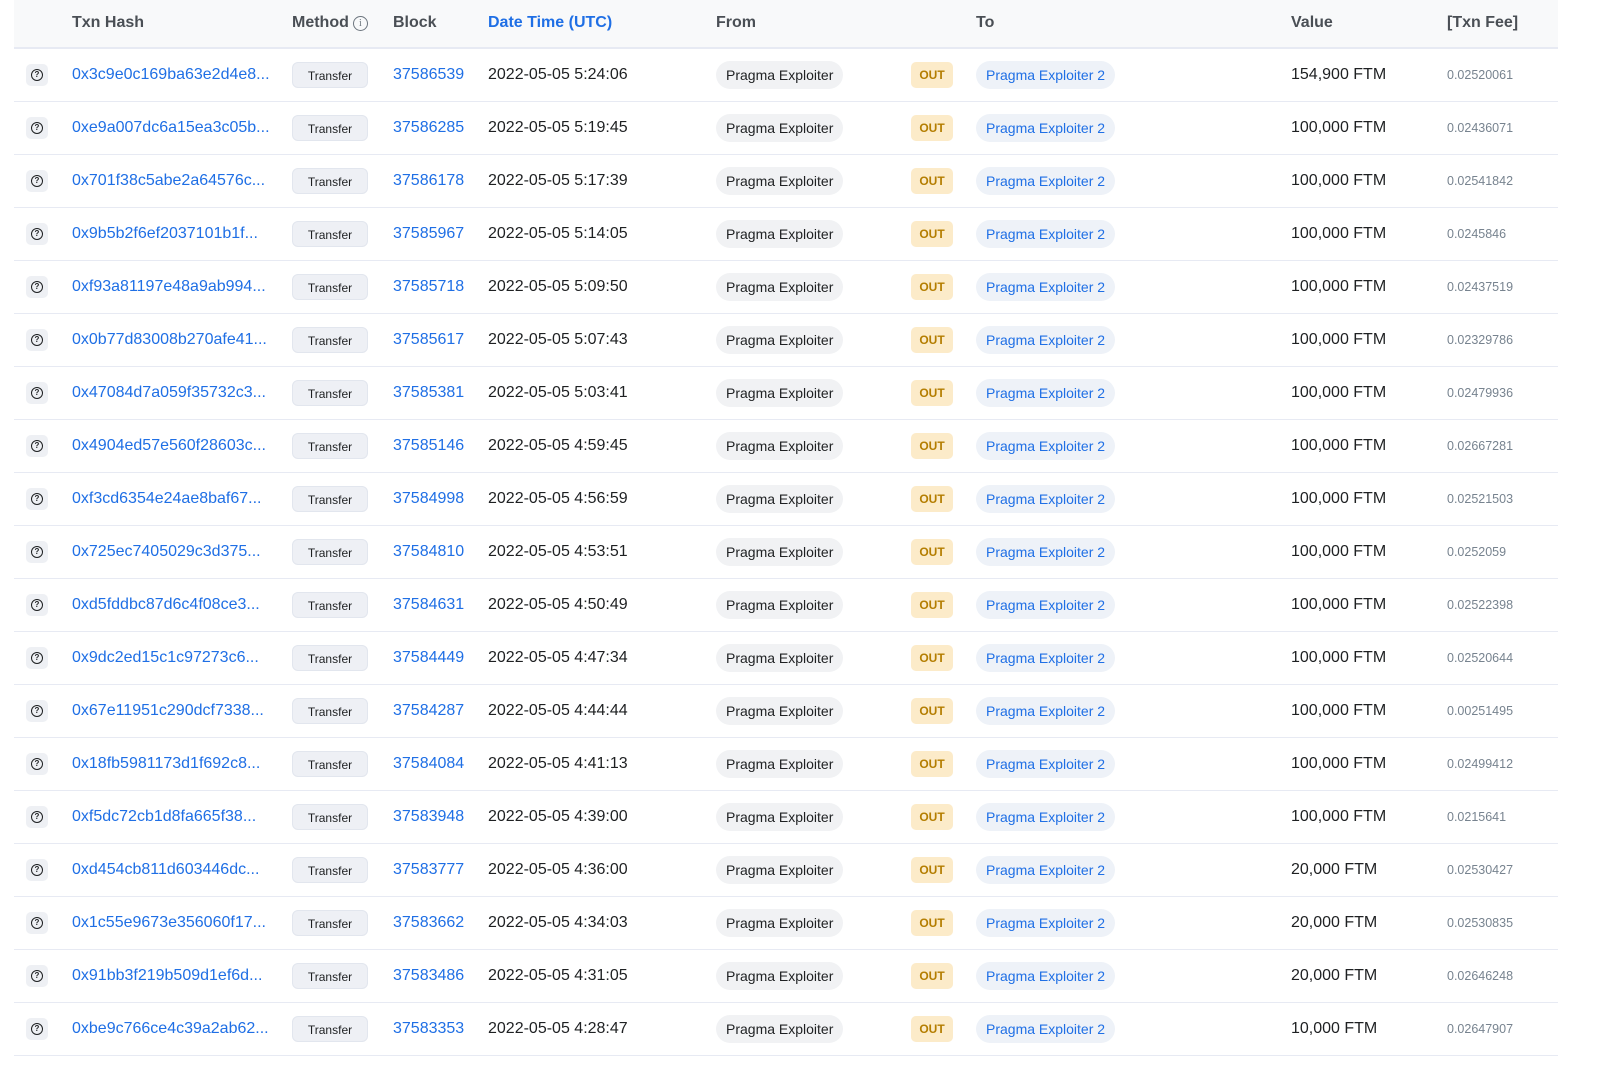 This screenshot has width=1600, height=1078. What do you see at coordinates (330, 711) in the screenshot?
I see `method-badge: Transfer` at bounding box center [330, 711].